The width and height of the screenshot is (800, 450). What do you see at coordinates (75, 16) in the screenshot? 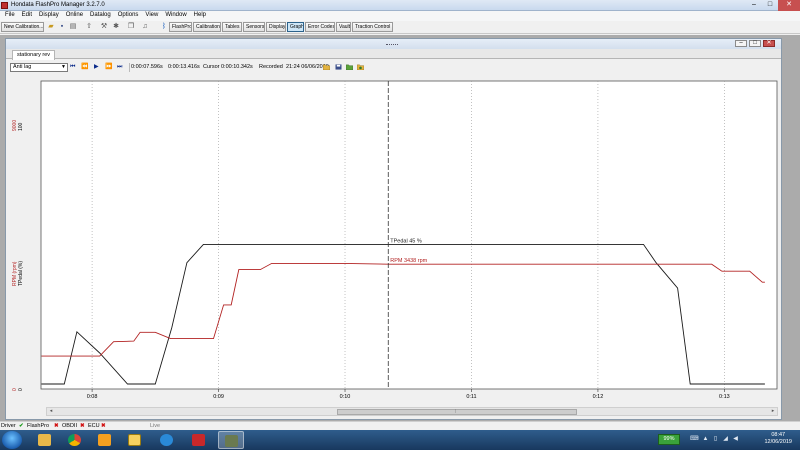
I see `menu-online: Online` at bounding box center [75, 16].